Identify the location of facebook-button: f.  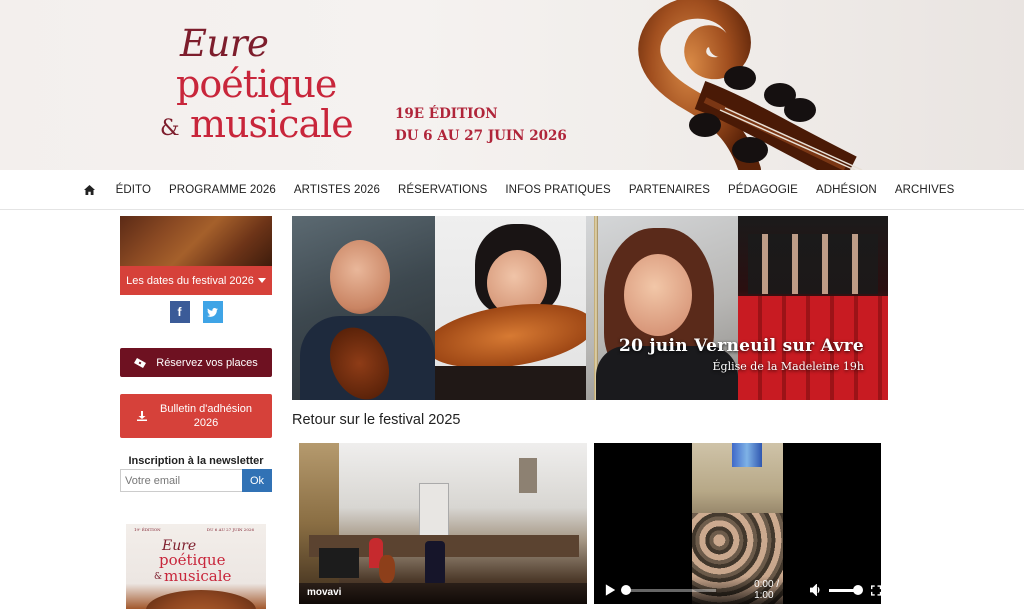
(179, 312).